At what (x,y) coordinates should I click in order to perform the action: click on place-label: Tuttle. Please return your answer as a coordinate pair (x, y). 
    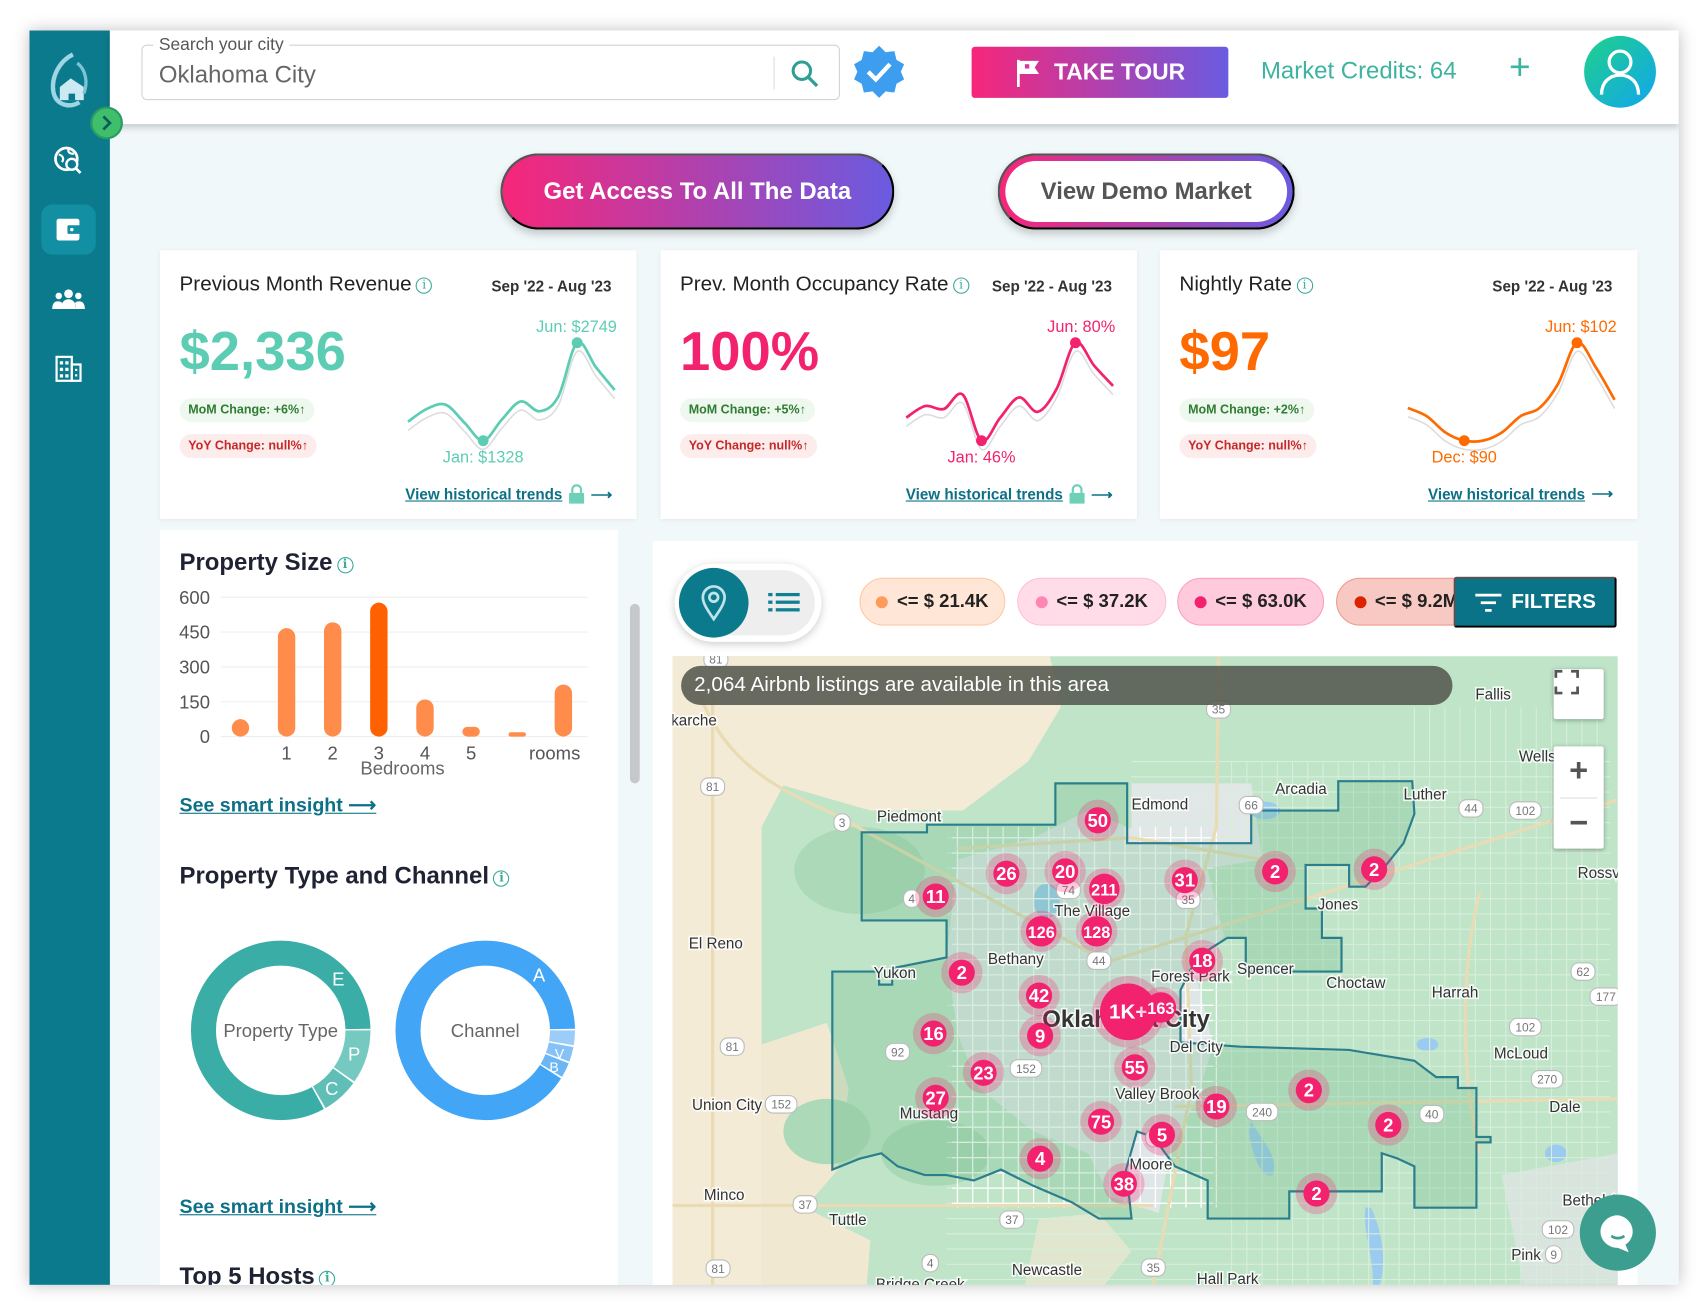
    Looking at the image, I should click on (848, 1220).